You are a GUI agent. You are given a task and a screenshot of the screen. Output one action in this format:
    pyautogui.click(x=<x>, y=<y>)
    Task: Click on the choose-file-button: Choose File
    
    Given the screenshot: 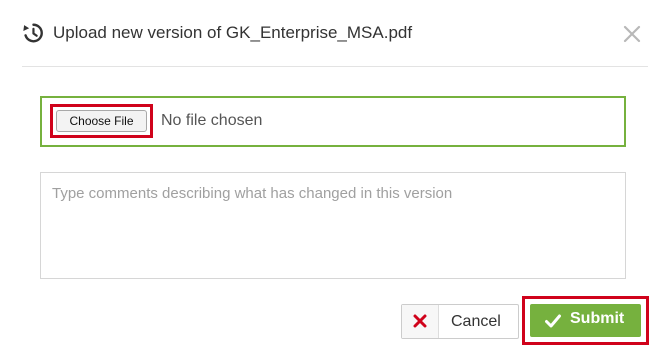 What is the action you would take?
    pyautogui.click(x=101, y=121)
    